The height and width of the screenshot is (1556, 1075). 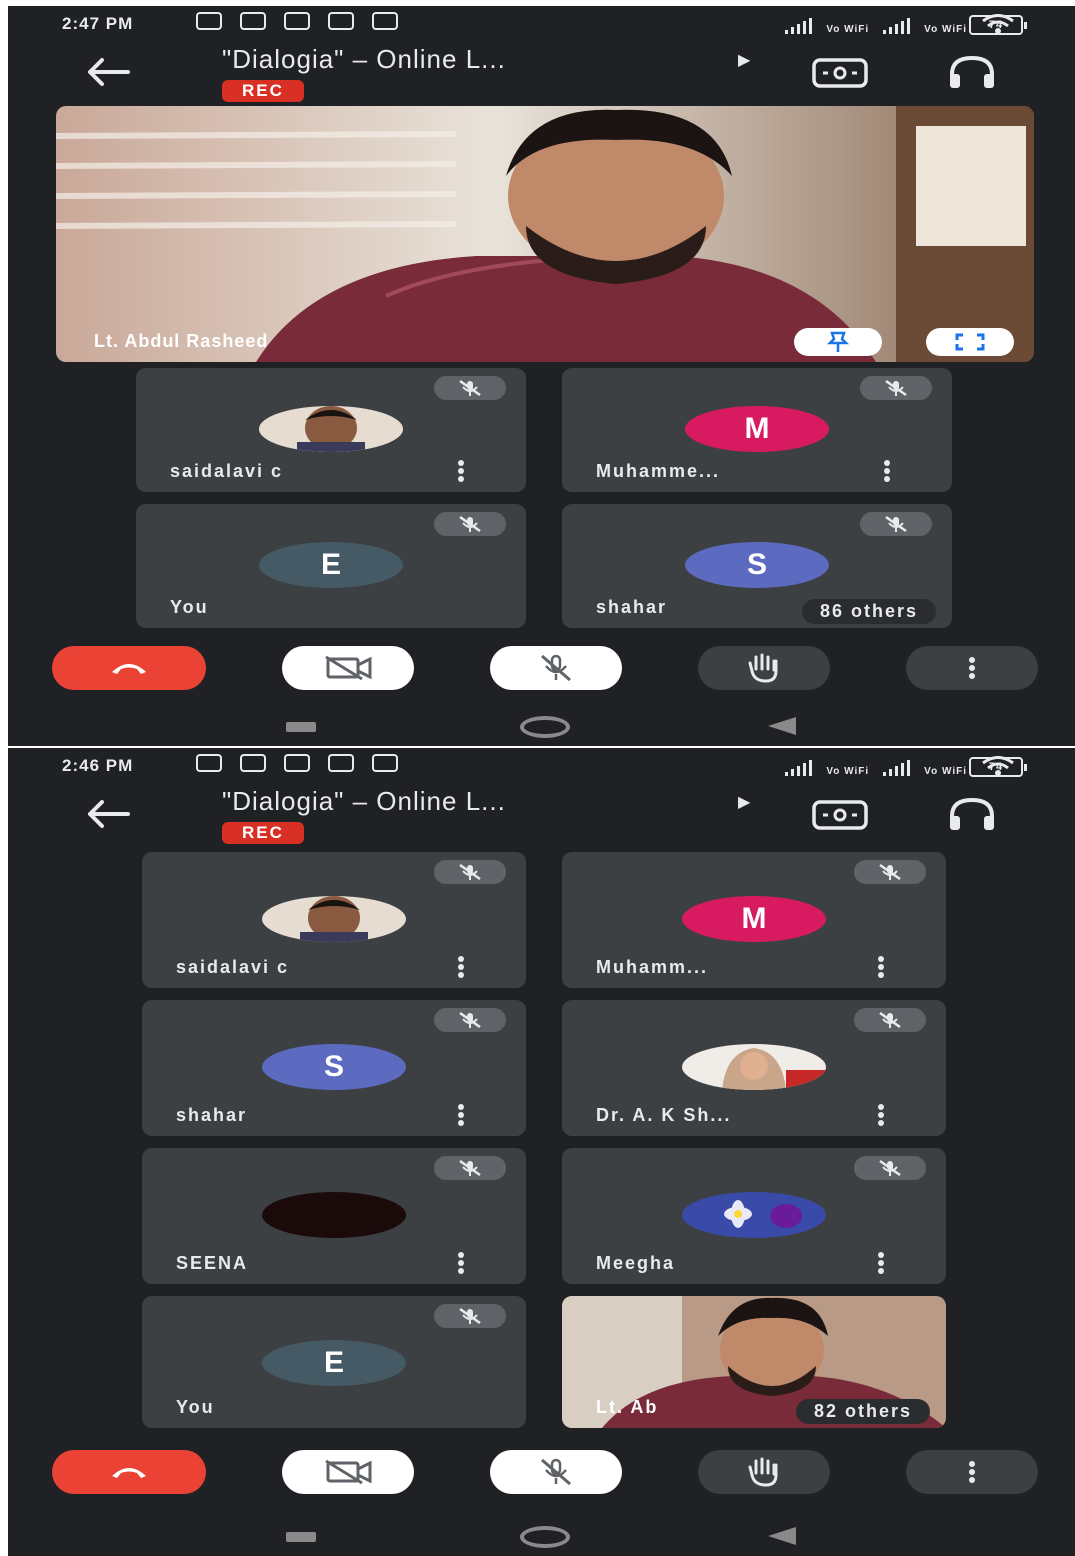 I want to click on participant-avatar-letter: E, so click(x=331, y=565).